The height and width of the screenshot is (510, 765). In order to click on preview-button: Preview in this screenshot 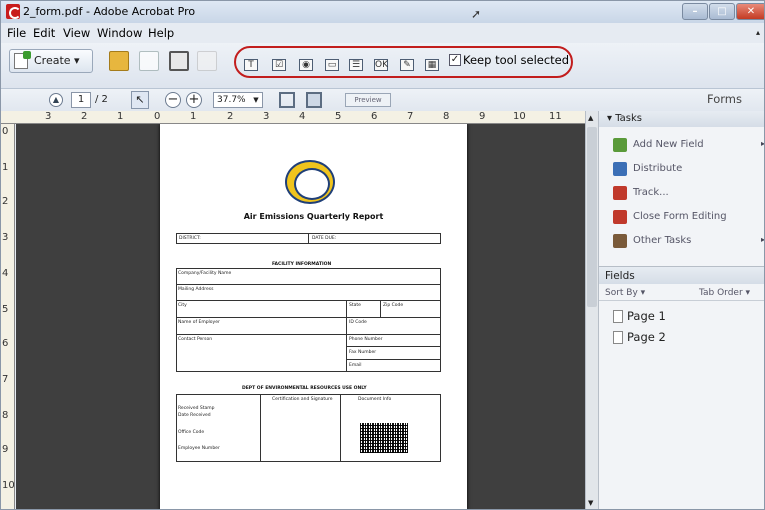, I will do `click(368, 100)`.